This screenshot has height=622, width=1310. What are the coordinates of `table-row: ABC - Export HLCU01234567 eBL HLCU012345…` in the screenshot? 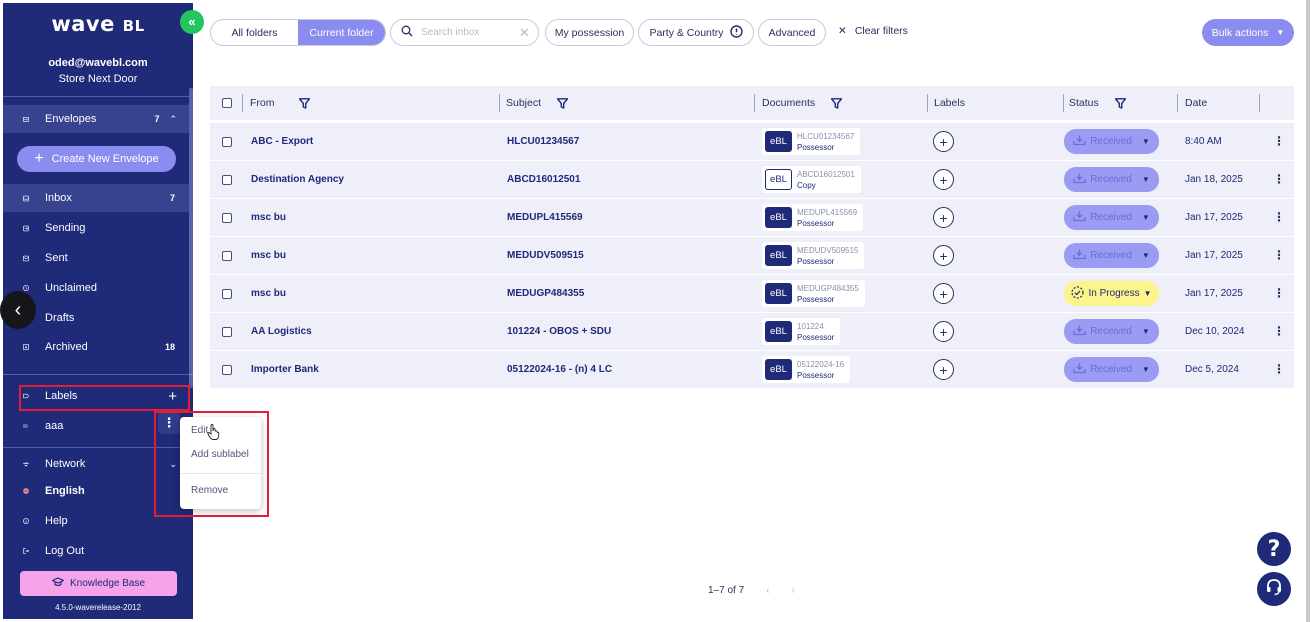 It's located at (752, 141).